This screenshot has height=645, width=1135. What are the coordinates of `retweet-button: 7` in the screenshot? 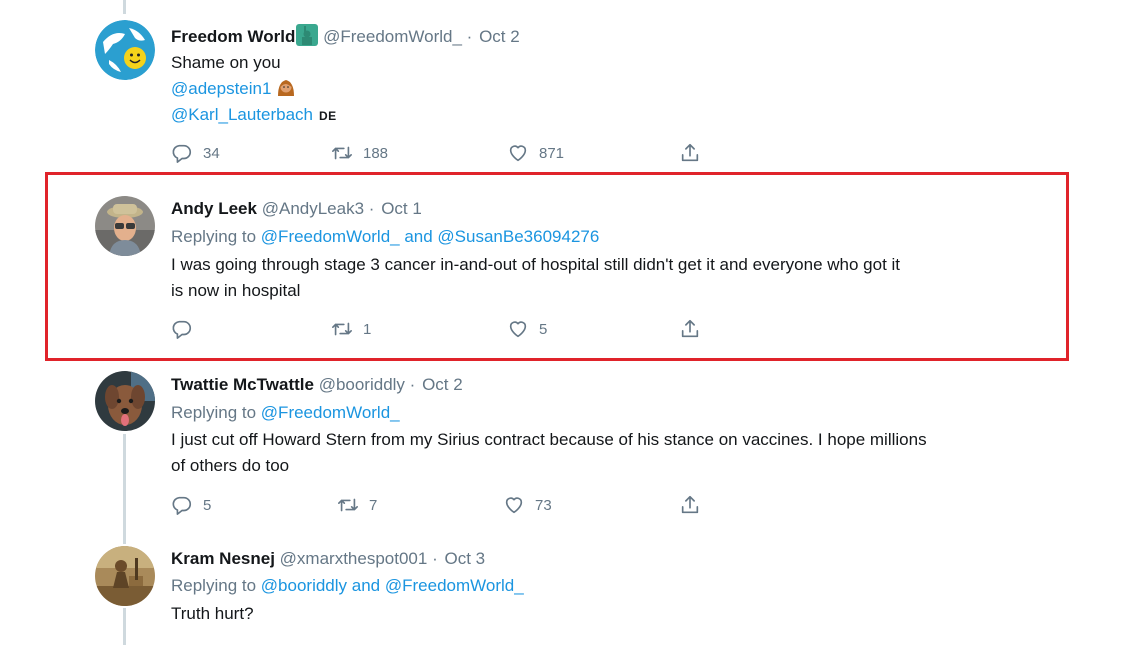 It's located at (357, 505).